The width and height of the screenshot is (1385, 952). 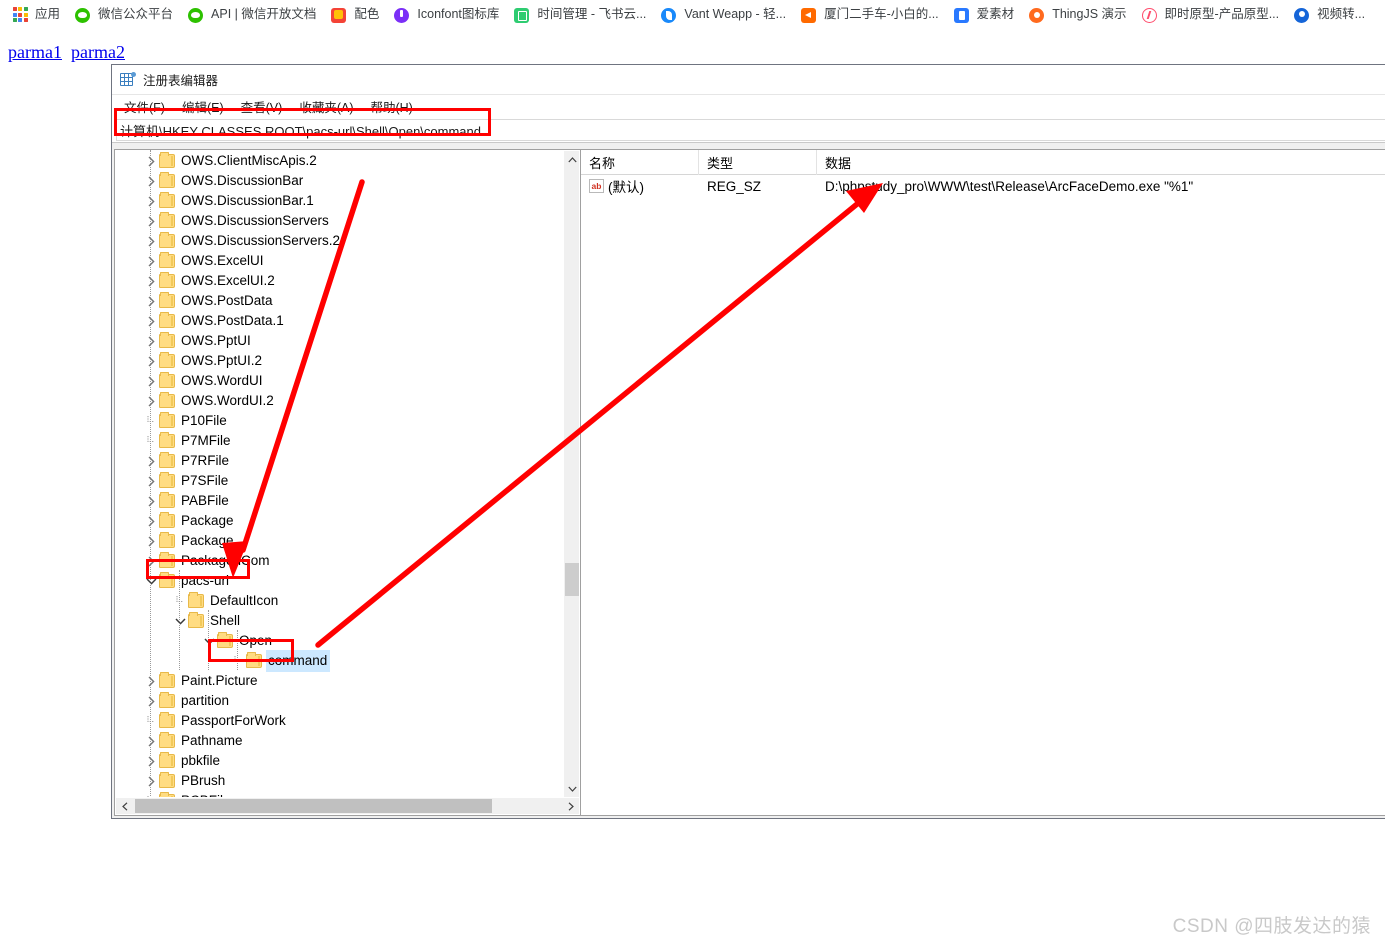 I want to click on bookmark-item: ThingJS 演示, so click(x=1080, y=15).